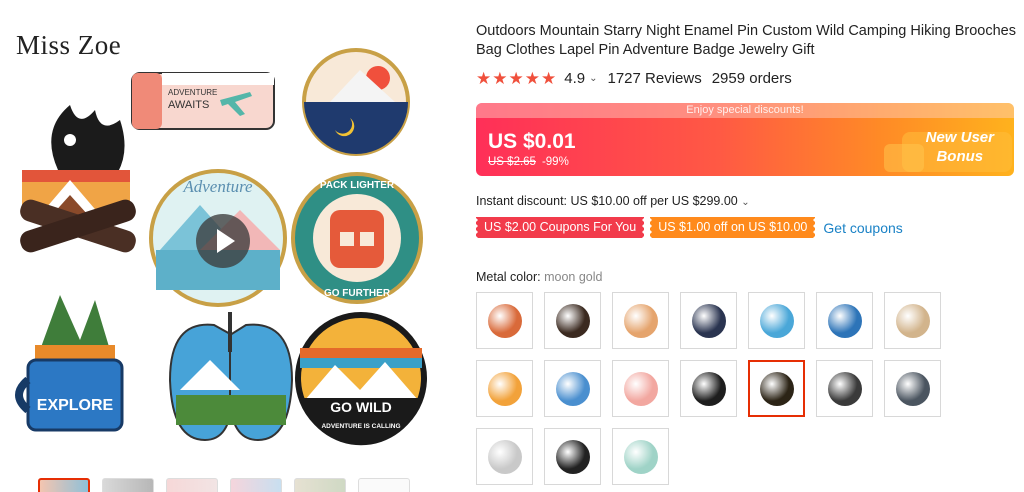 This screenshot has height=492, width=1024. I want to click on promo-banner-top: Enjoy special discounts!, so click(745, 110).